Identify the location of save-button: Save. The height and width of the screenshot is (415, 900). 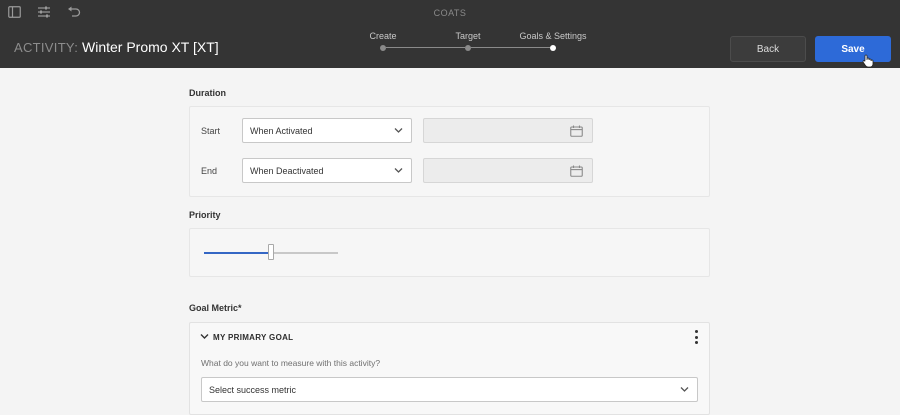
(853, 49).